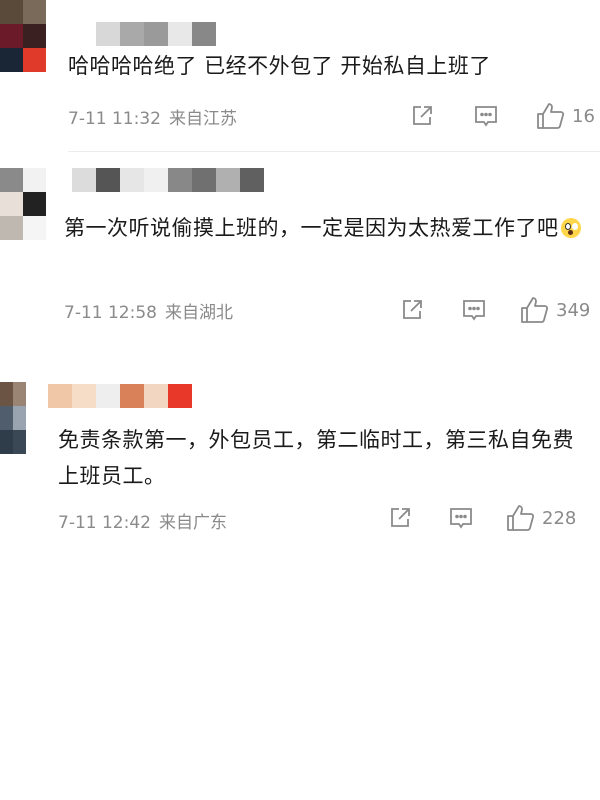  I want to click on comment-location: 来自广东, so click(192, 523).